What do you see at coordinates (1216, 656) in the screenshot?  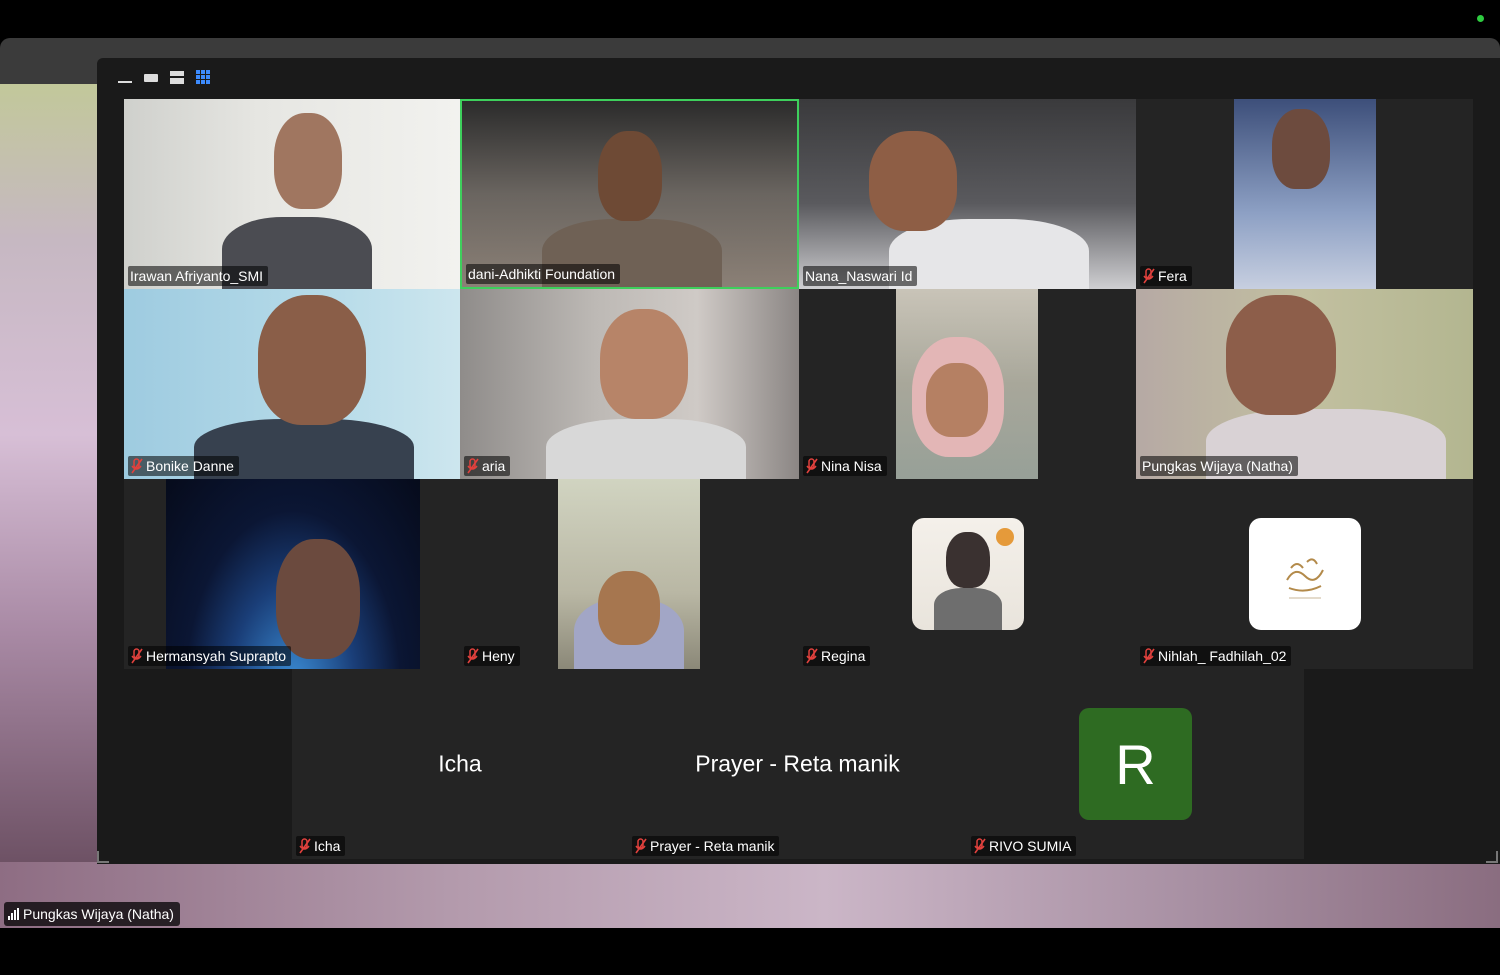 I see `participant-name-tag: Nihlah_ Fadhilah_02` at bounding box center [1216, 656].